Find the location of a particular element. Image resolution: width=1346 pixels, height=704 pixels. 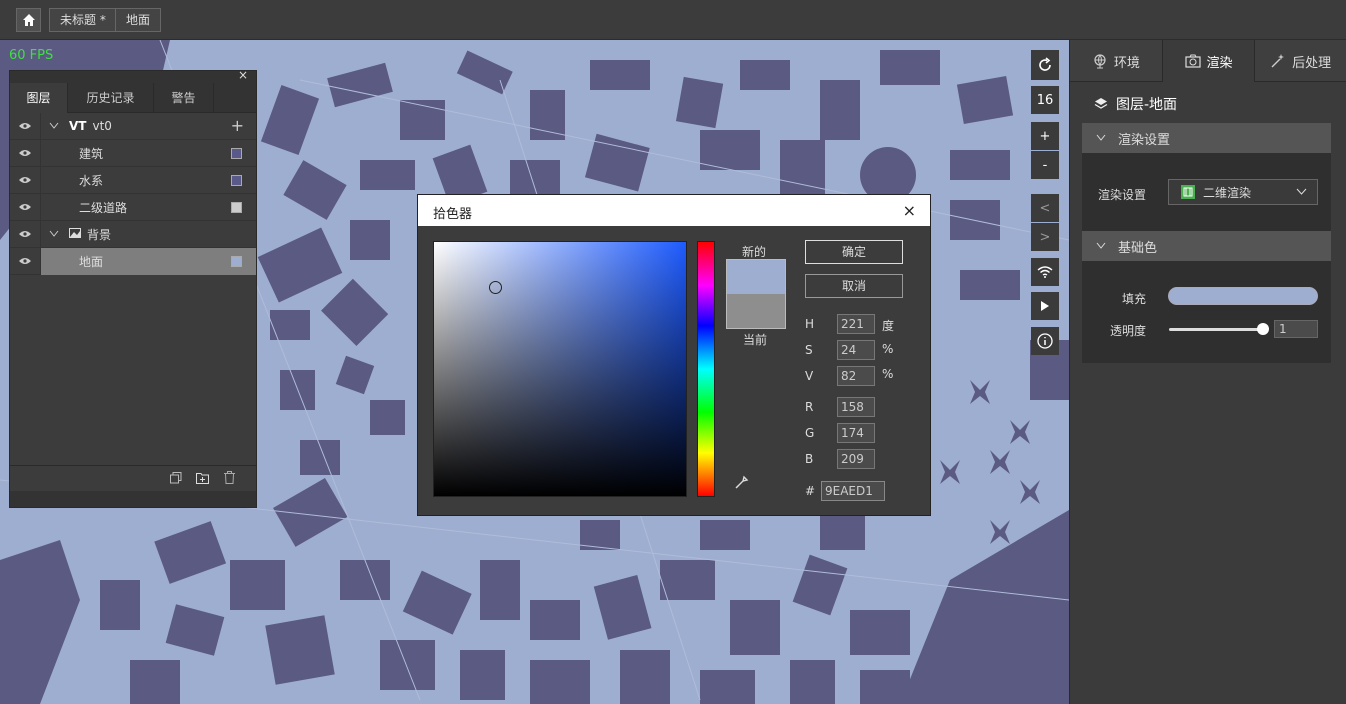

layer-panel-tabs: 图层 历史记录 警告 is located at coordinates (133, 98).